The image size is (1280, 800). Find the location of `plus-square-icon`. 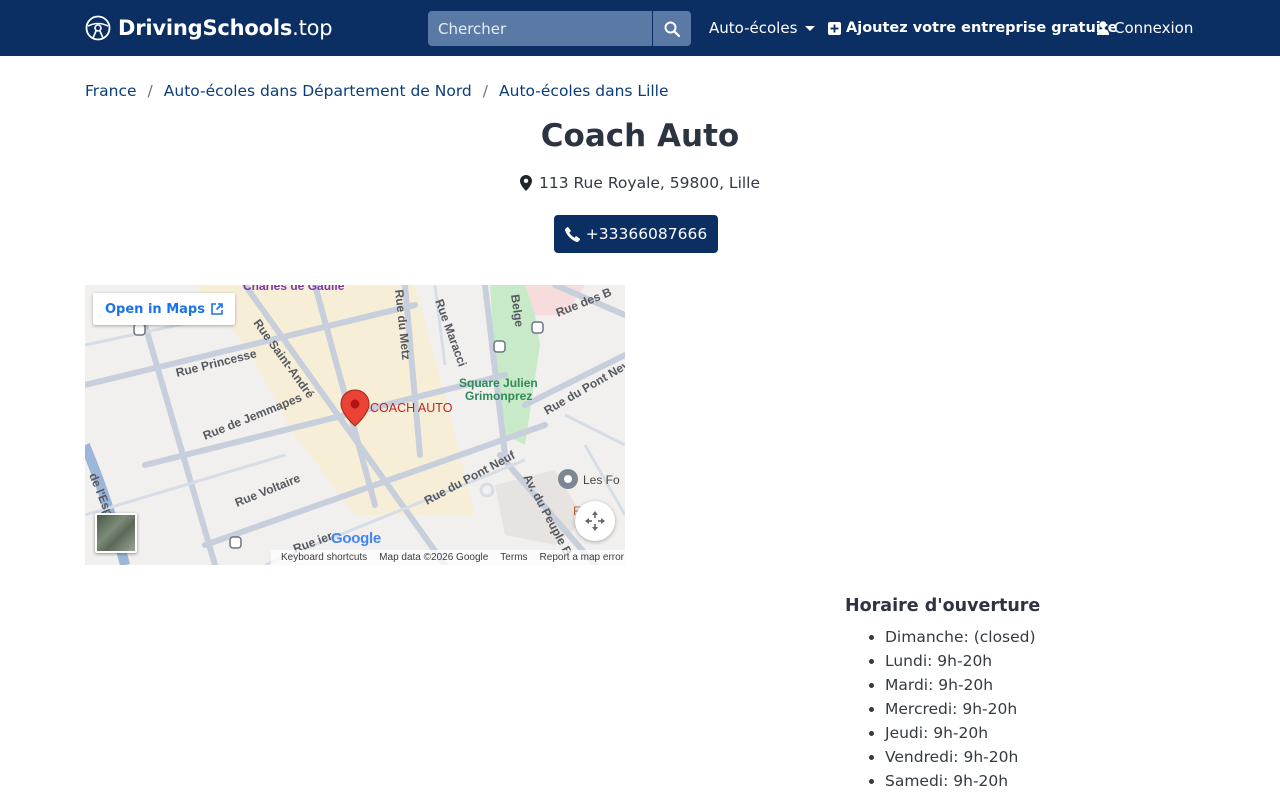

plus-square-icon is located at coordinates (834, 28).